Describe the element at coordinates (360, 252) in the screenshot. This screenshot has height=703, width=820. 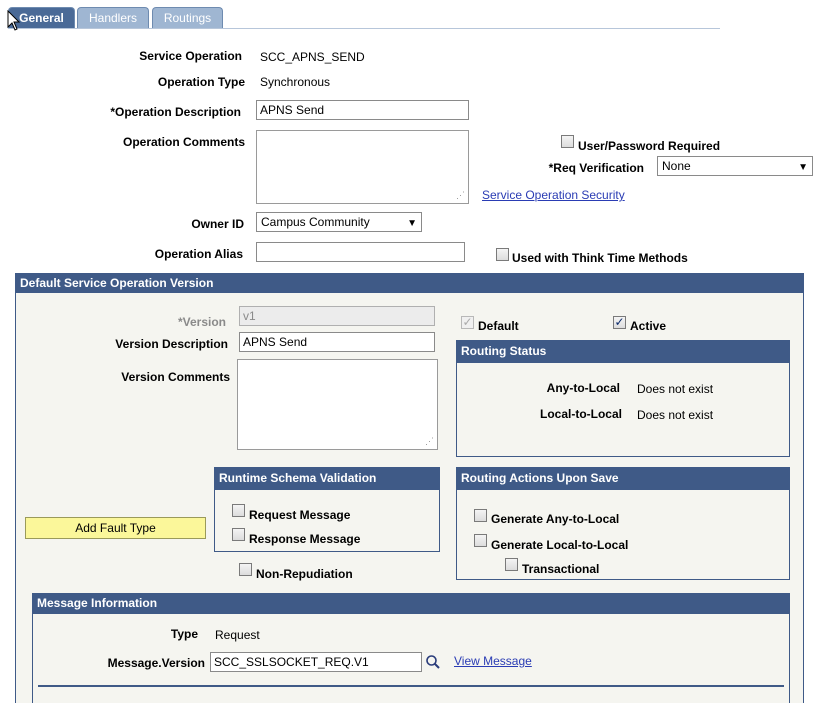
I see `operation-alias-input` at that location.